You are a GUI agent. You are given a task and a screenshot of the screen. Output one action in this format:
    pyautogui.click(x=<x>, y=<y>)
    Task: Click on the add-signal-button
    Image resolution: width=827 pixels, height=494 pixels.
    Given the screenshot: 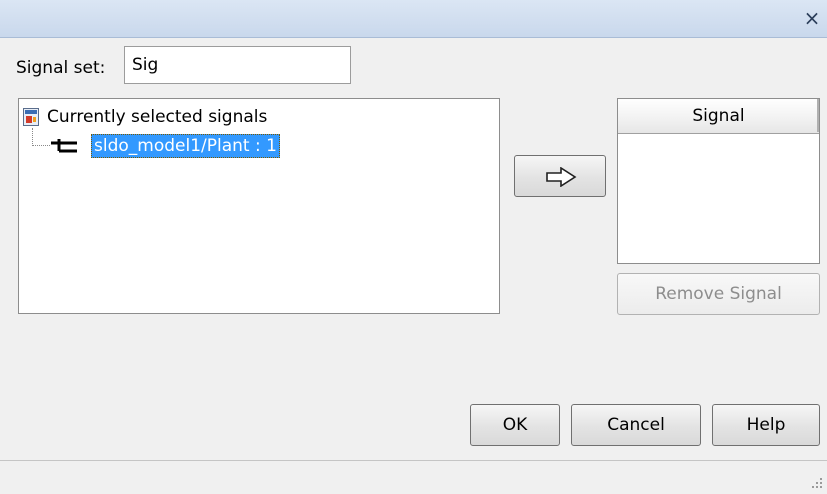 What is the action you would take?
    pyautogui.click(x=560, y=176)
    